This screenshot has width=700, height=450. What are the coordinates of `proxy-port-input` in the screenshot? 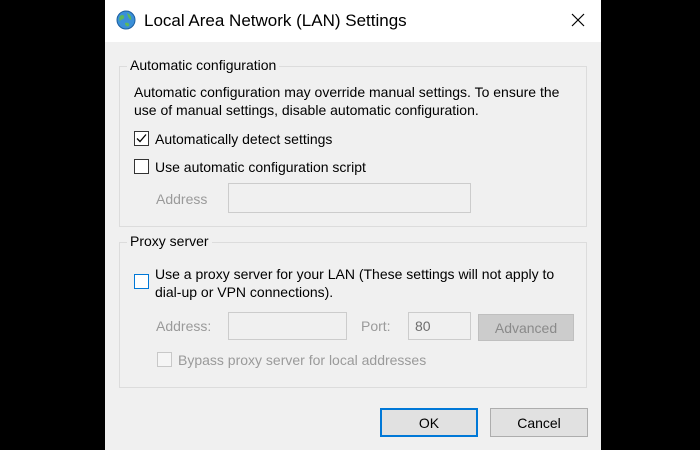 It's located at (439, 326).